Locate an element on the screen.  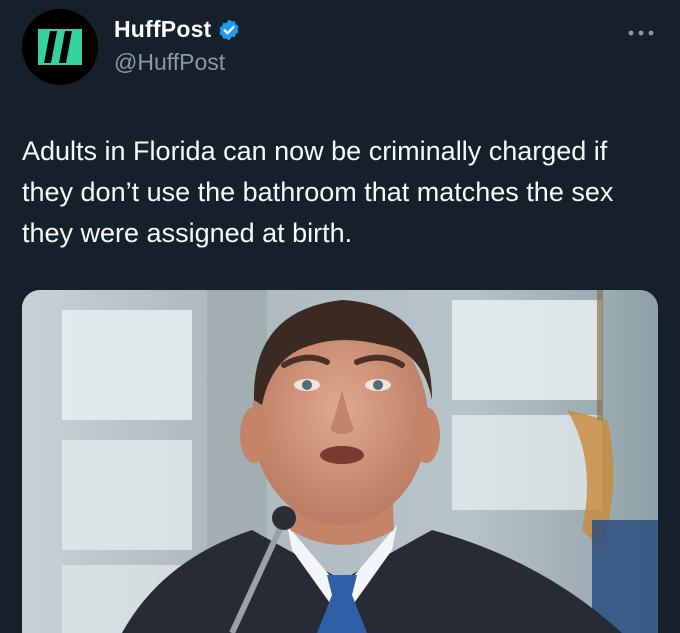
huffpost-logo-icon is located at coordinates (60, 47).